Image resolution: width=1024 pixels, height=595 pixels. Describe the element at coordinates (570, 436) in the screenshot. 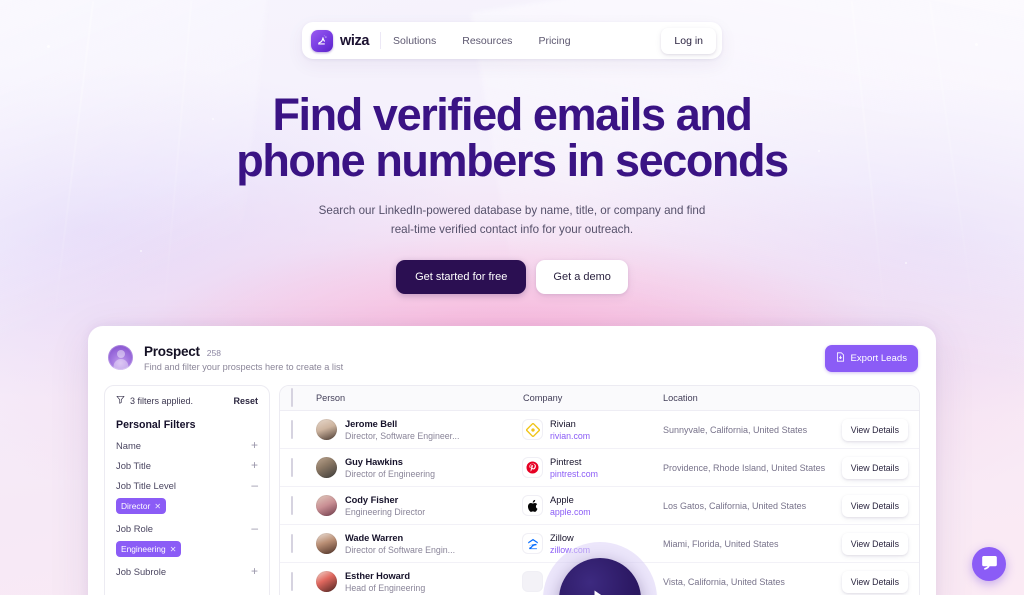

I see `company-domain: rivian.com` at that location.